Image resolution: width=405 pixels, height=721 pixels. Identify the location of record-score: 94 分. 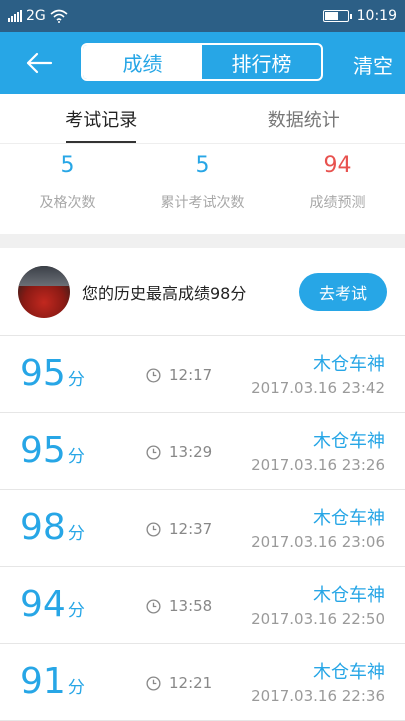
(52, 605).